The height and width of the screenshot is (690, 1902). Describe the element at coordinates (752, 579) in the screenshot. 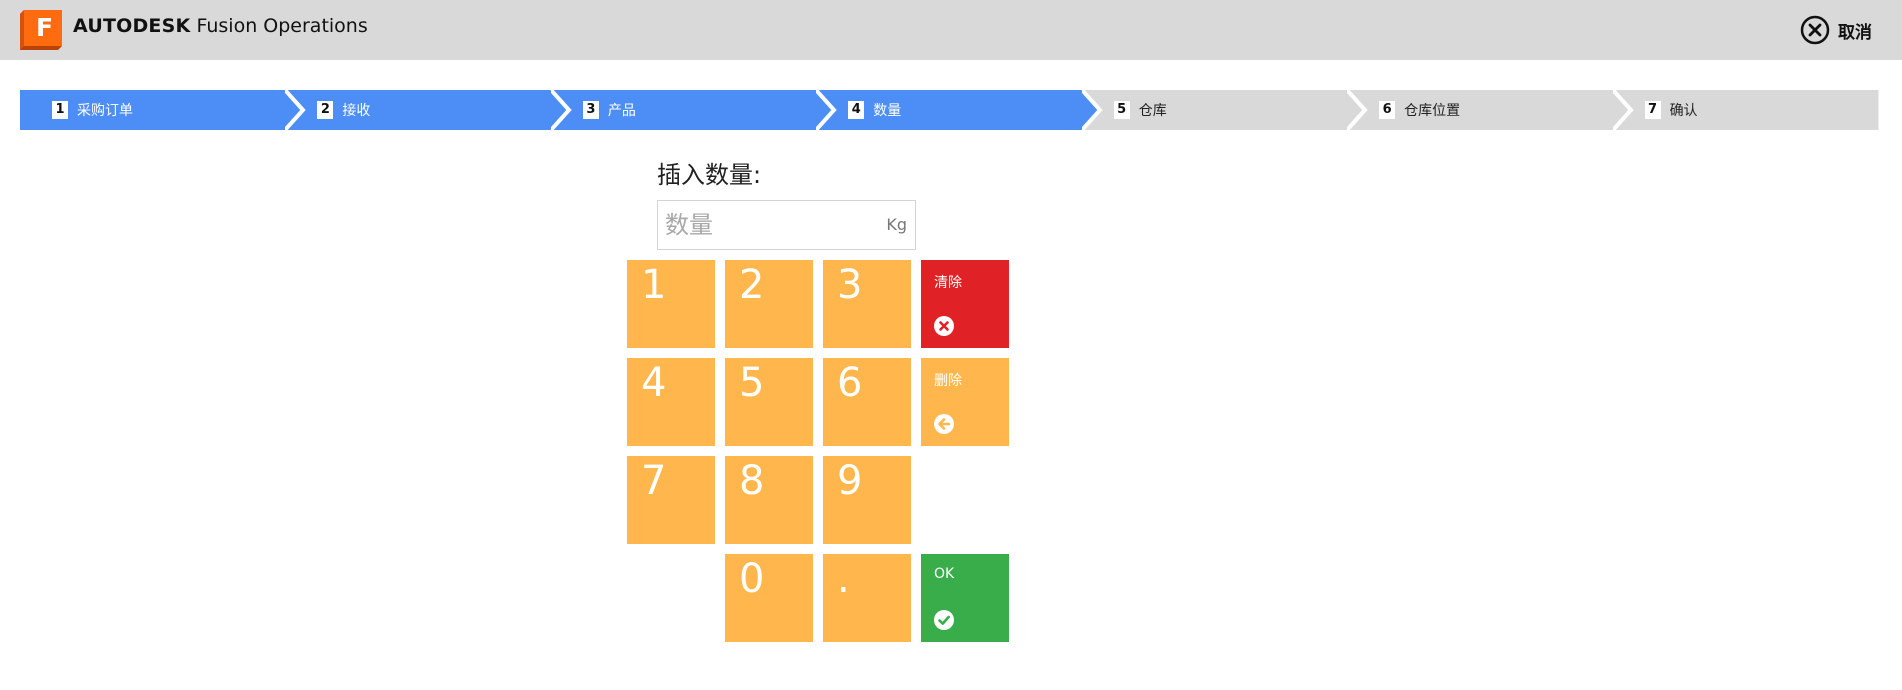

I see `key-digit-label: 0` at that location.